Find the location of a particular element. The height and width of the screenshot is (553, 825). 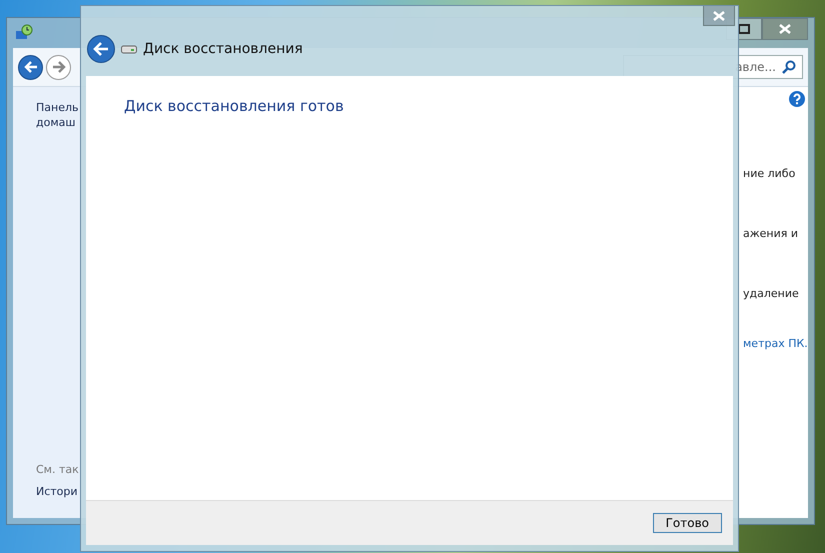

help-icon is located at coordinates (797, 99).